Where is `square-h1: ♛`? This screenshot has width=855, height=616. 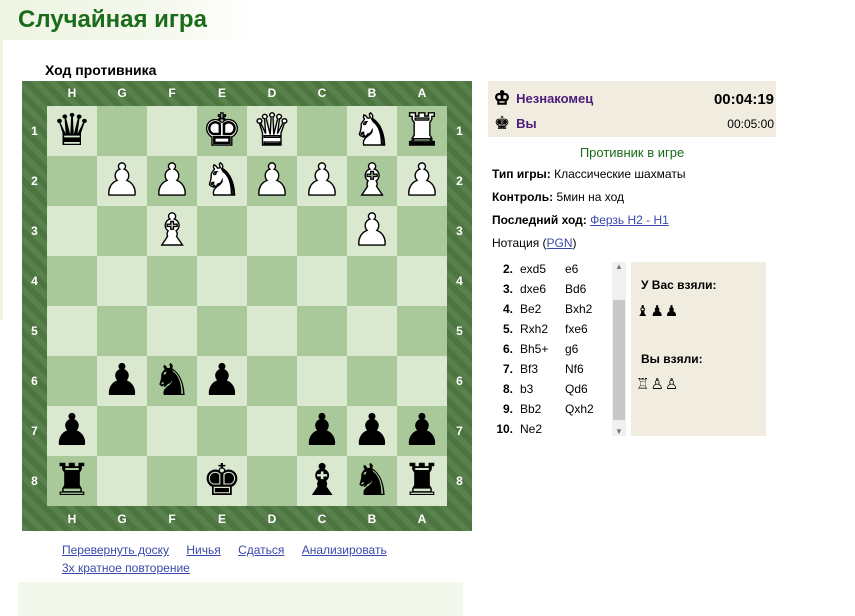 square-h1: ♛ is located at coordinates (72, 131).